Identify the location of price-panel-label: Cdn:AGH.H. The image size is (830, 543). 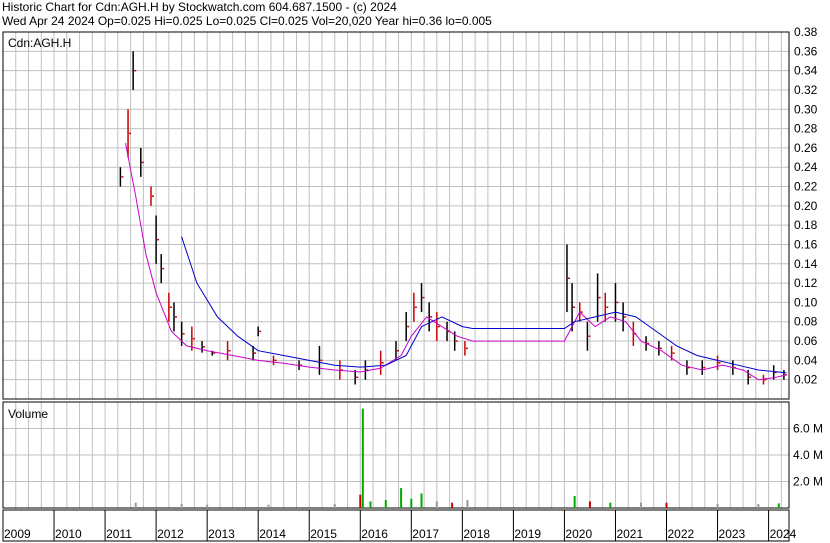
(39, 43).